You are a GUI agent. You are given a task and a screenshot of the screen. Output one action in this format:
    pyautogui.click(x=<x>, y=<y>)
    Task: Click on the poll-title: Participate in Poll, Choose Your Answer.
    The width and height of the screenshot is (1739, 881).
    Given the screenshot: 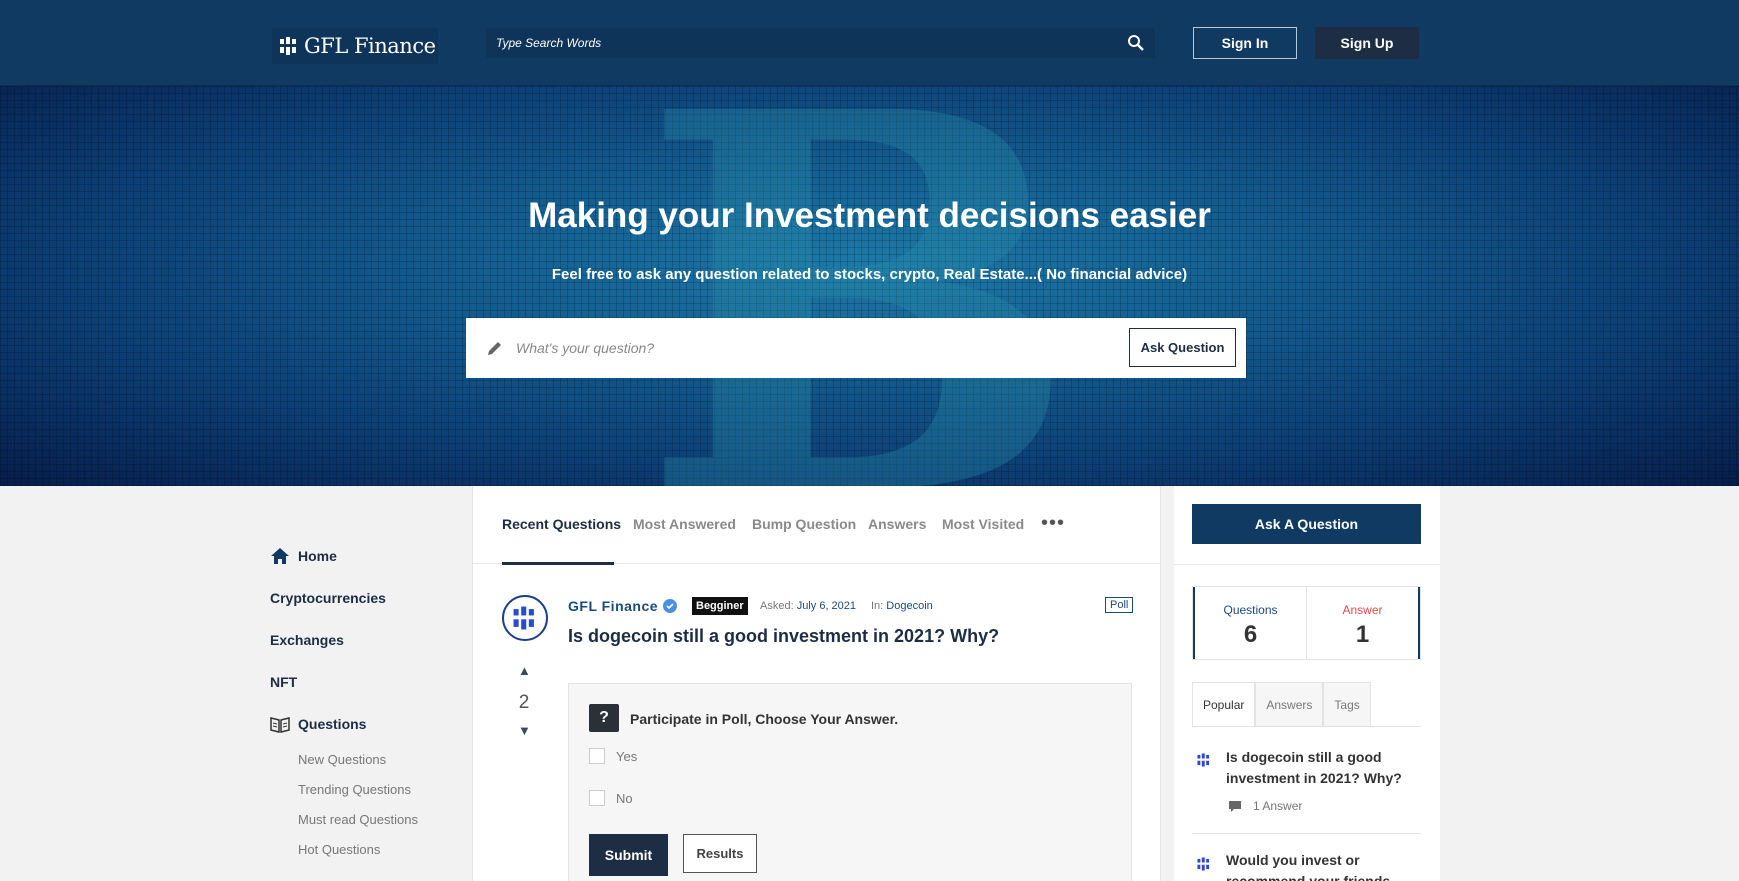 What is the action you would take?
    pyautogui.click(x=764, y=719)
    